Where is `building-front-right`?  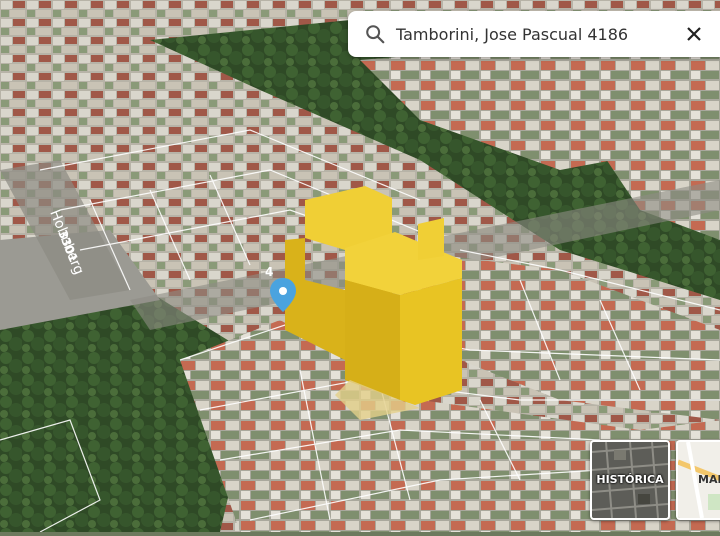
building-front-right is located at coordinates (431, 341).